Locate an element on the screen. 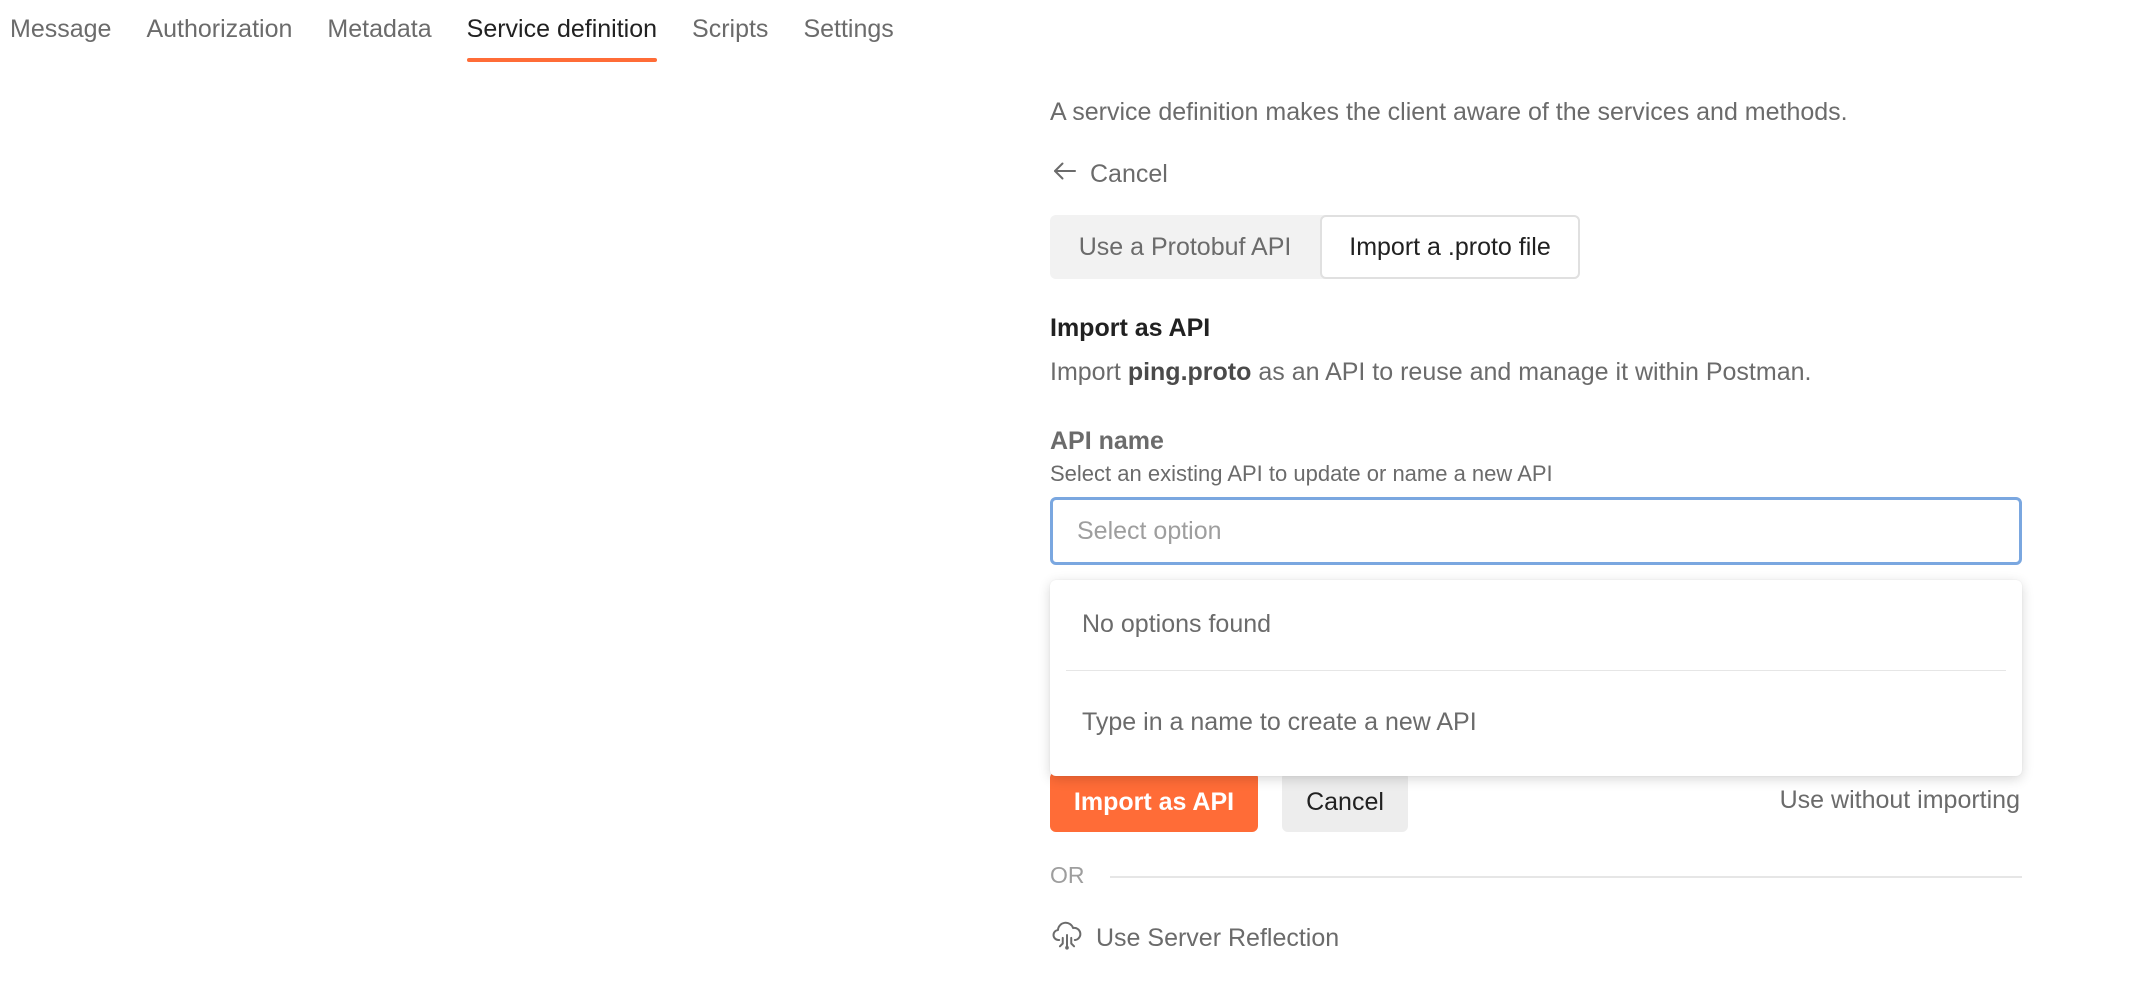 The height and width of the screenshot is (986, 2154). back-cancel-link: Cancel is located at coordinates (1109, 174).